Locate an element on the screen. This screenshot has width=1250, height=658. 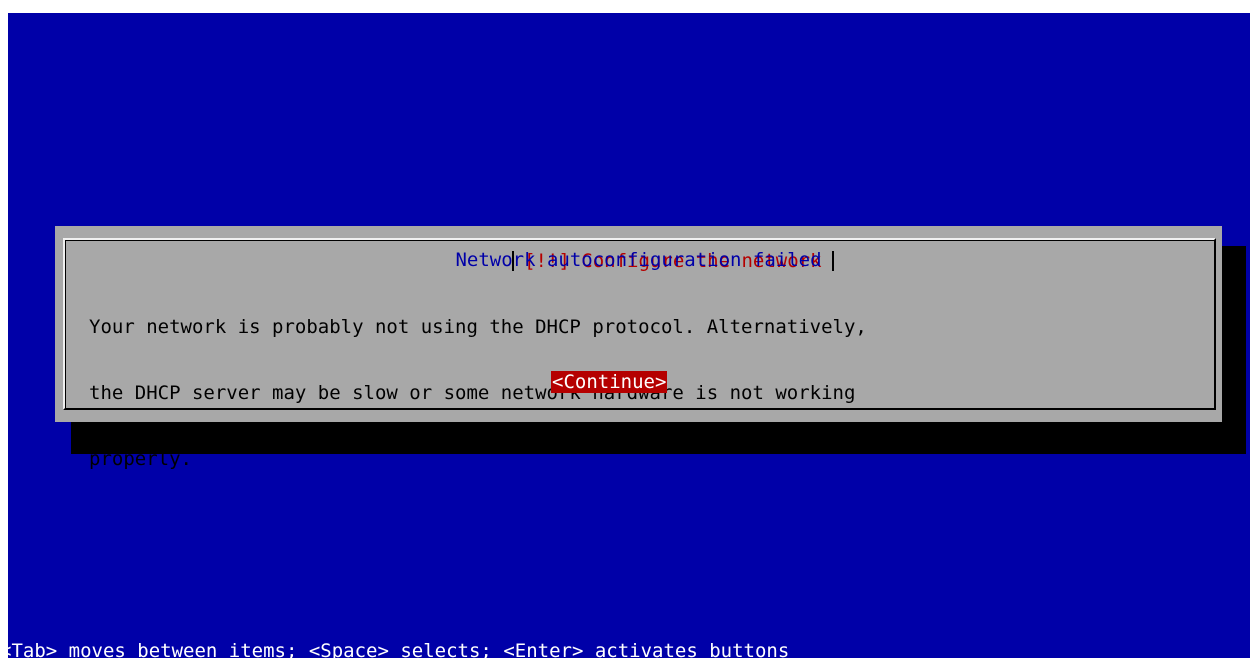
message-line: properly. is located at coordinates (140, 459).